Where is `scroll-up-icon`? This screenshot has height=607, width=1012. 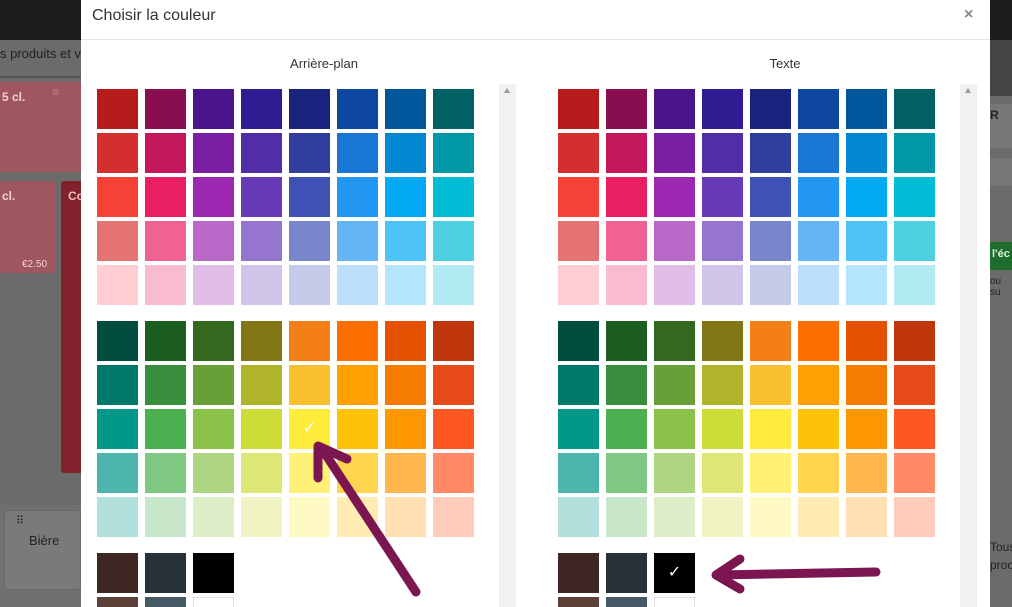 scroll-up-icon is located at coordinates (507, 90).